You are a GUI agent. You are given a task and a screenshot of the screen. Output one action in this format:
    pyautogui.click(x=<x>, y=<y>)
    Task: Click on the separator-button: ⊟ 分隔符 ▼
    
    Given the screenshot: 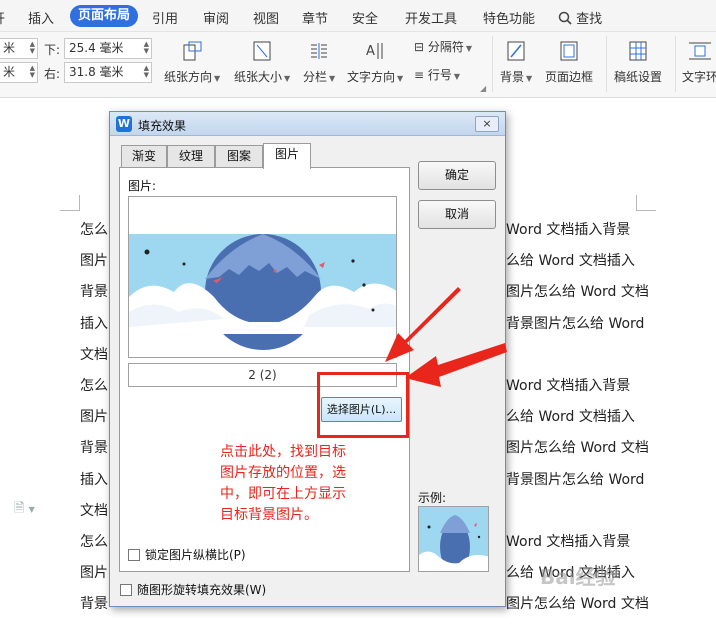 What is the action you would take?
    pyautogui.click(x=443, y=46)
    